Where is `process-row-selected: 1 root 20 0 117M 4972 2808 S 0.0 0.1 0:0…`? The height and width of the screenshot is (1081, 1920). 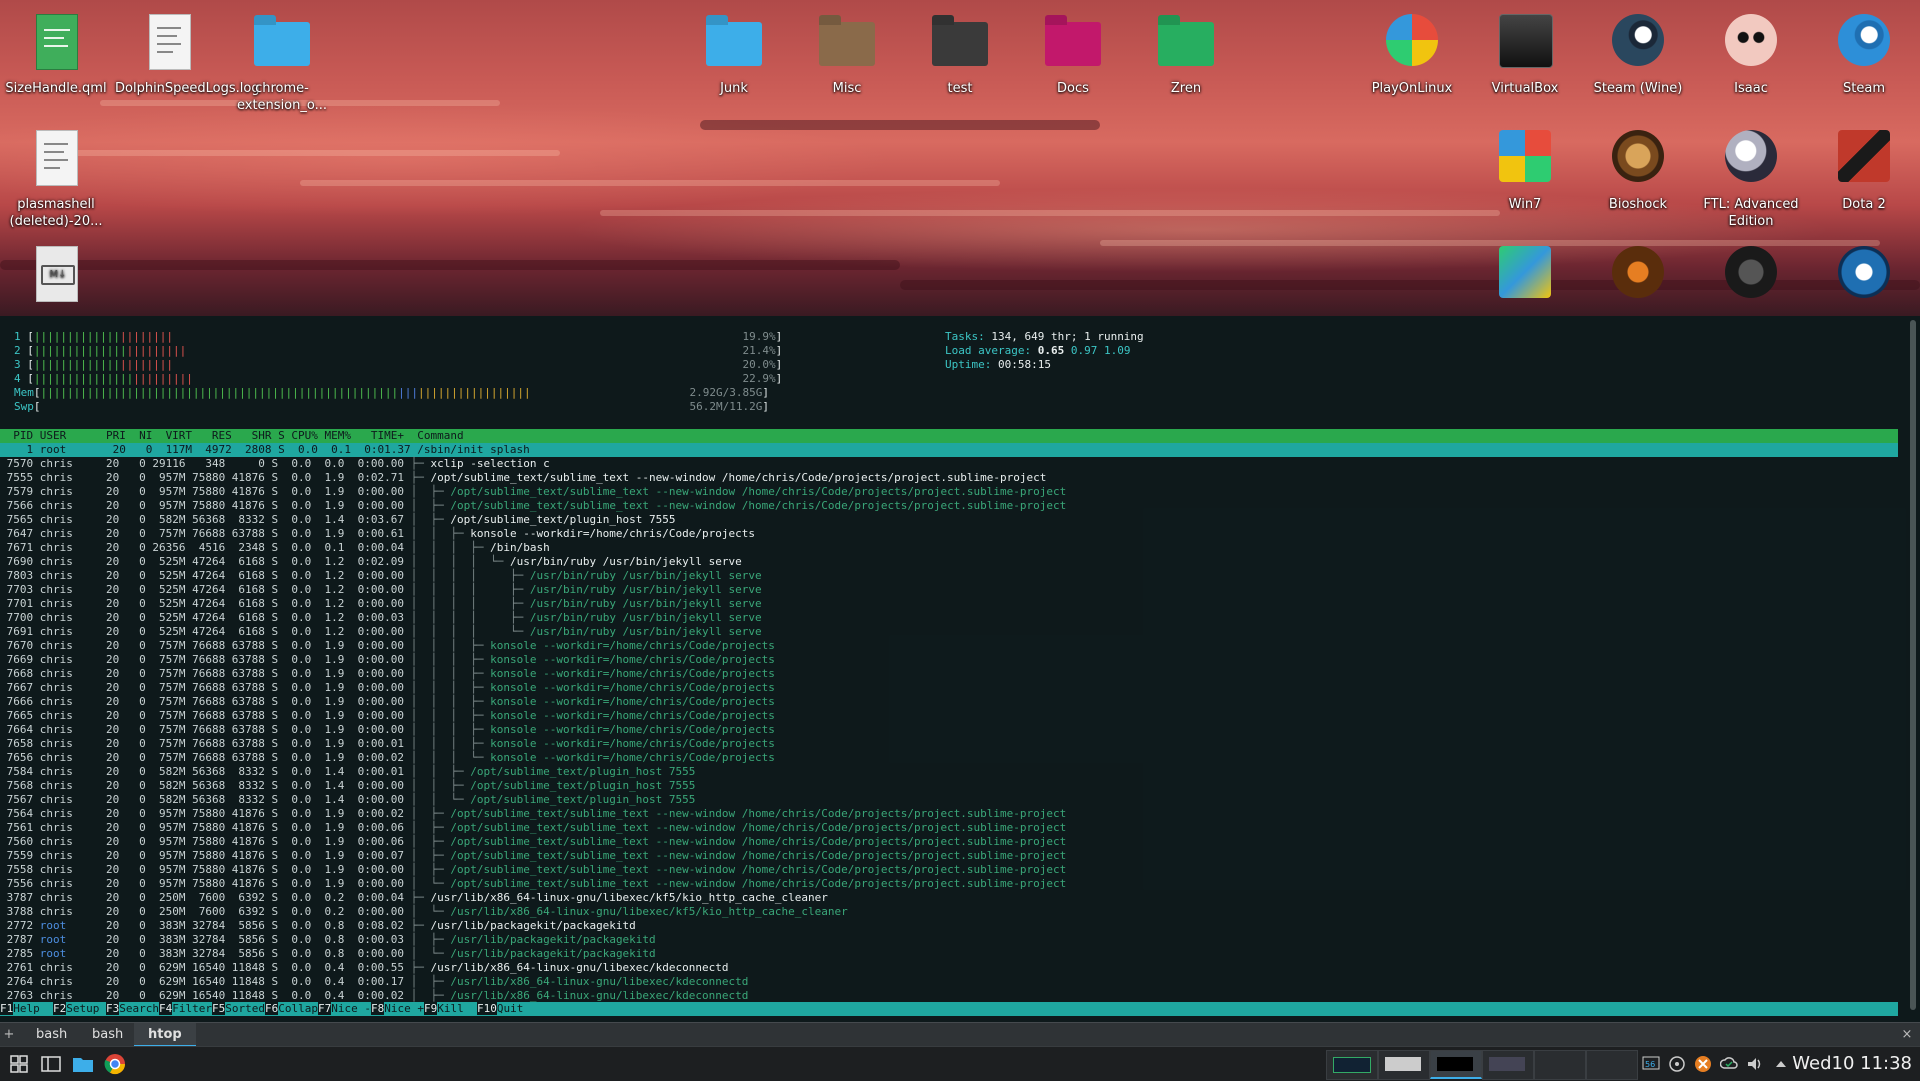 process-row-selected: 1 root 20 0 117M 4972 2808 S 0.0 0.1 0:0… is located at coordinates (949, 450).